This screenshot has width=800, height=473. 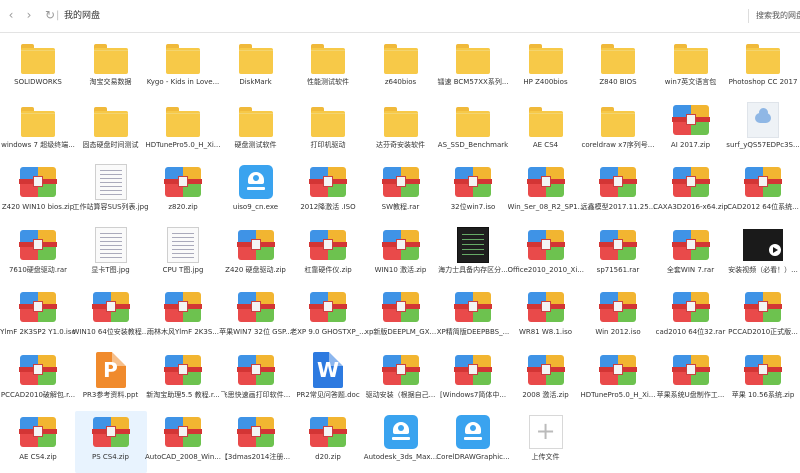 I want to click on search-input: 搜索我的网盘, so click(x=778, y=16).